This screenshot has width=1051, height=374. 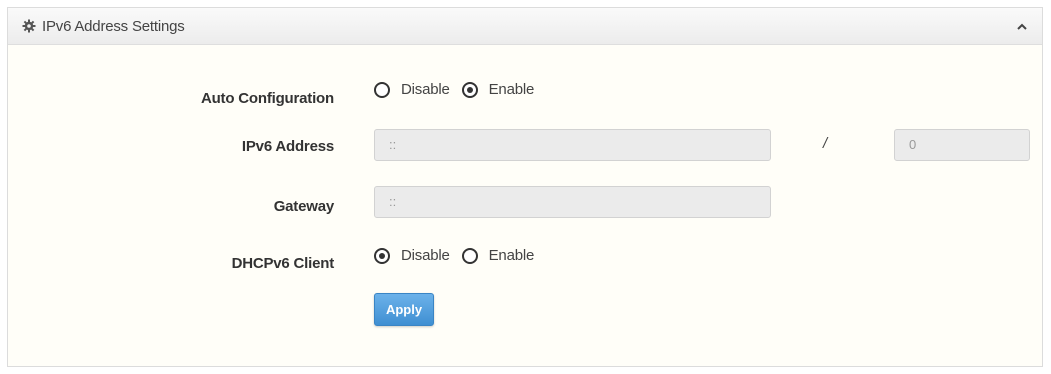 I want to click on panel-title: IPv6 Address Settings, so click(x=113, y=26).